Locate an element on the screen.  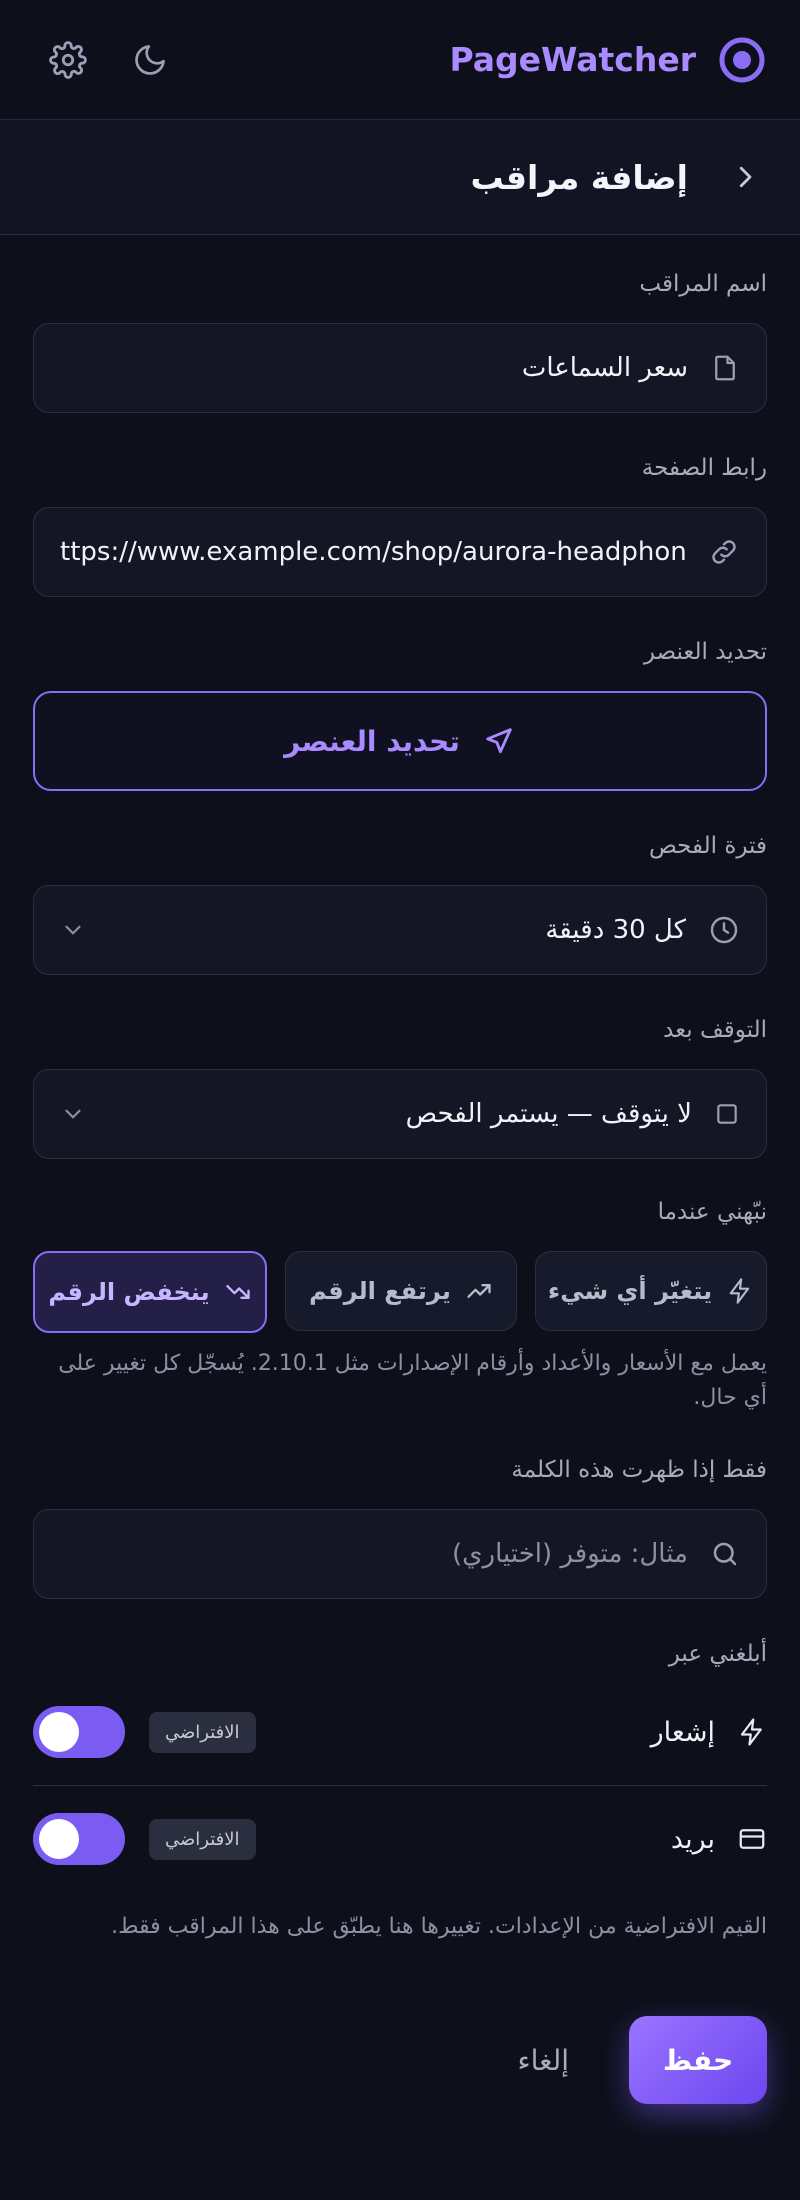
notify-channel-push: إشعار الافتراضي is located at coordinates (400, 1732).